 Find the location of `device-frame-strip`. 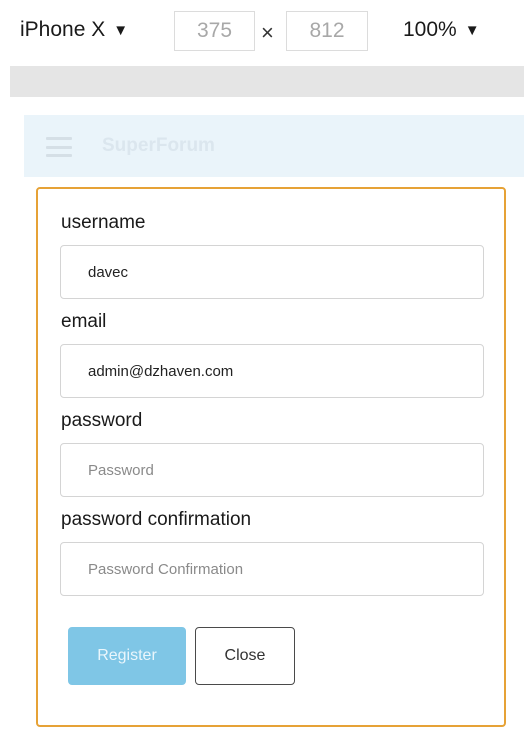

device-frame-strip is located at coordinates (267, 81).